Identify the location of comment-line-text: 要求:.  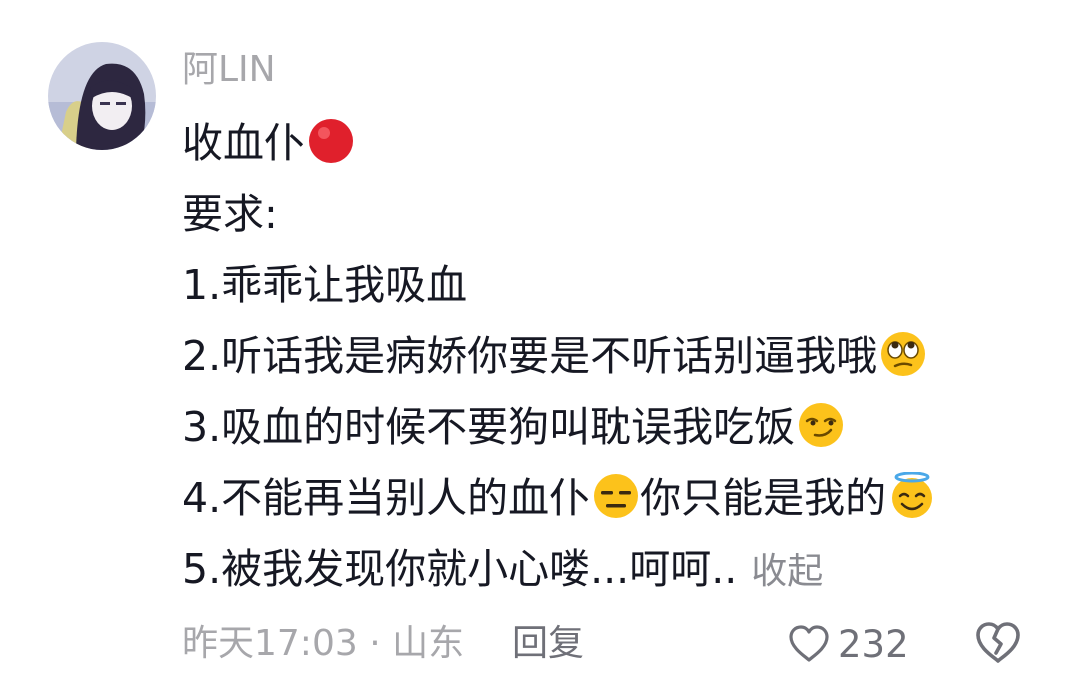
(230, 214).